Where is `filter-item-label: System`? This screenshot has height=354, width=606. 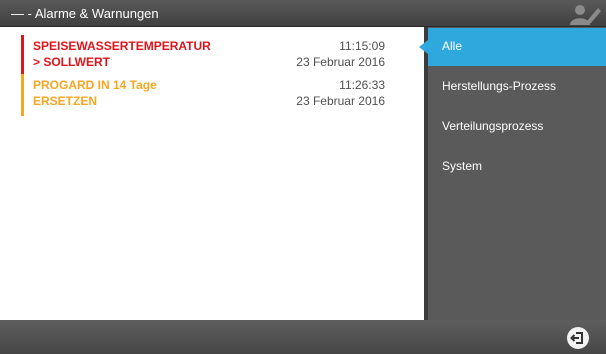
filter-item-label: System is located at coordinates (462, 166).